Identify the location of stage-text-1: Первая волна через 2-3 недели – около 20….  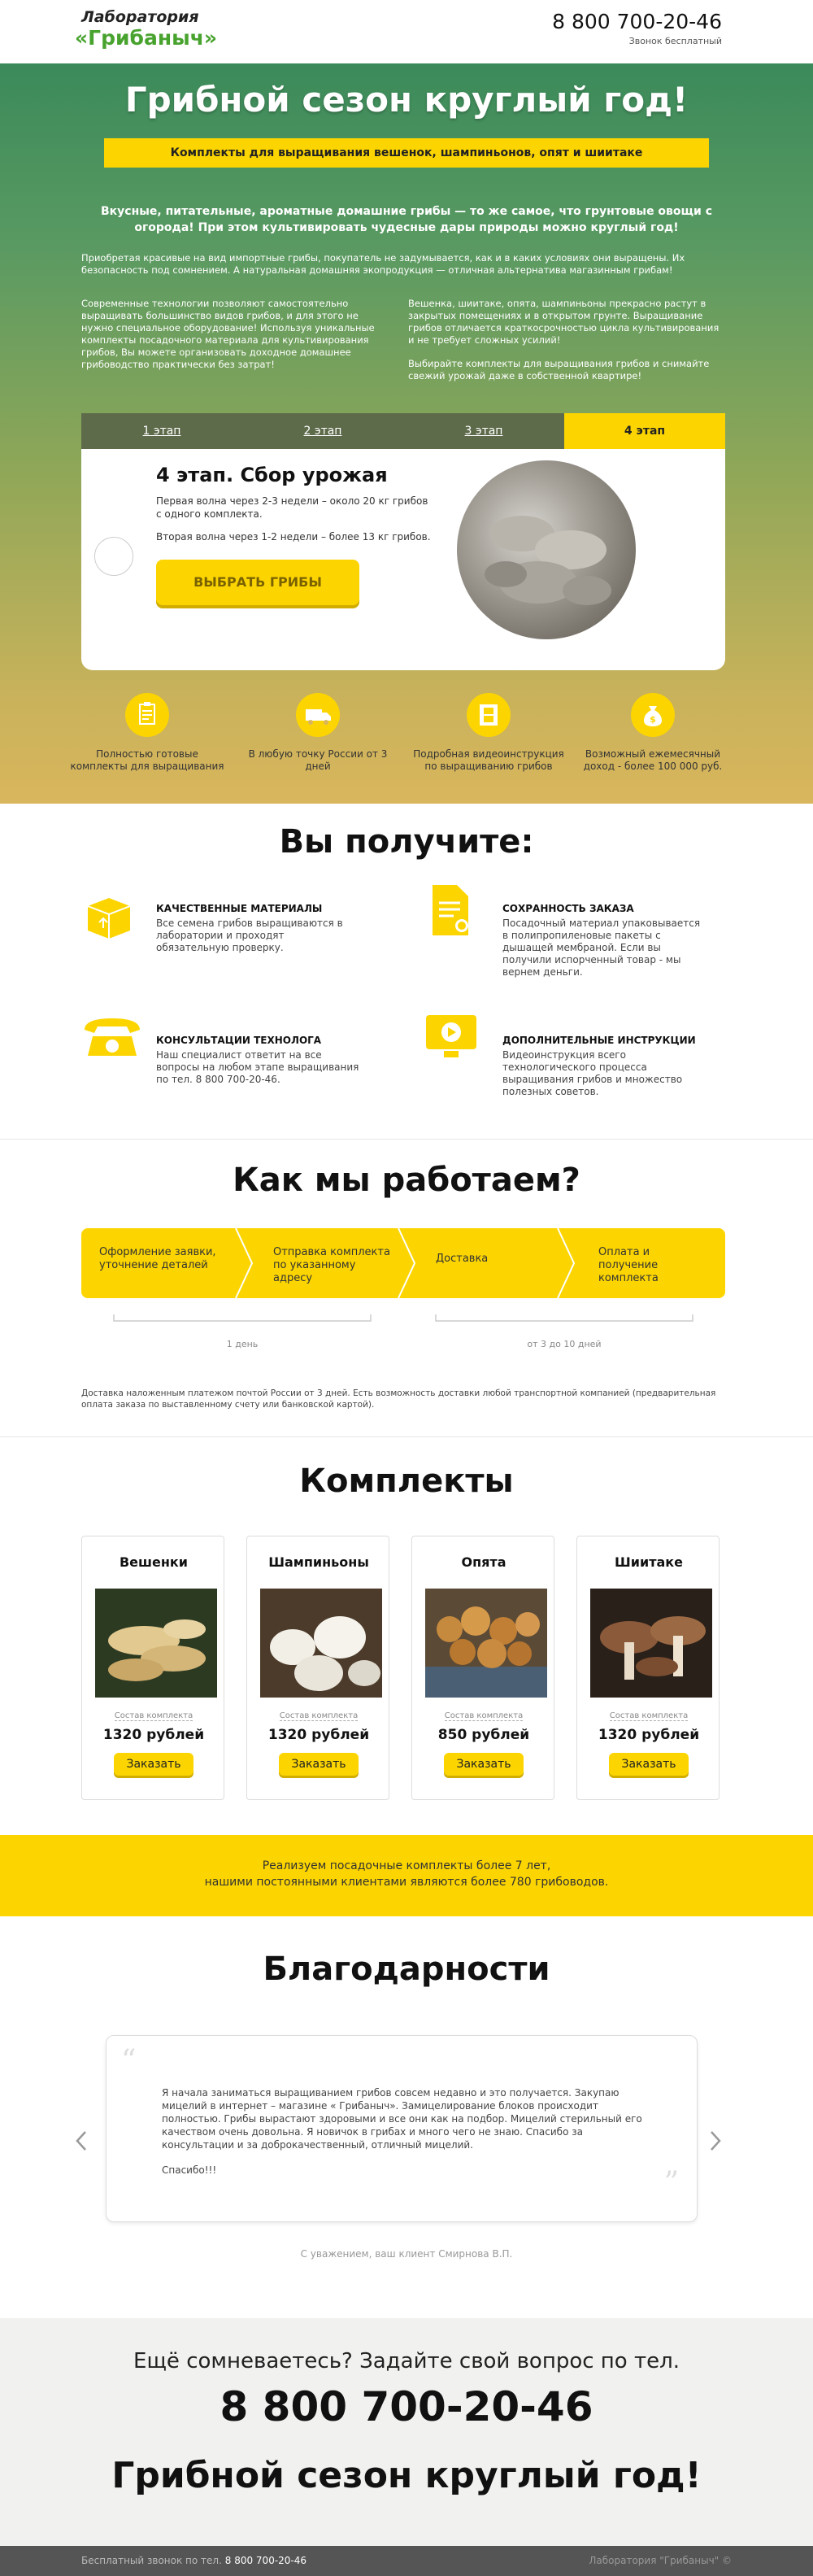
(292, 507).